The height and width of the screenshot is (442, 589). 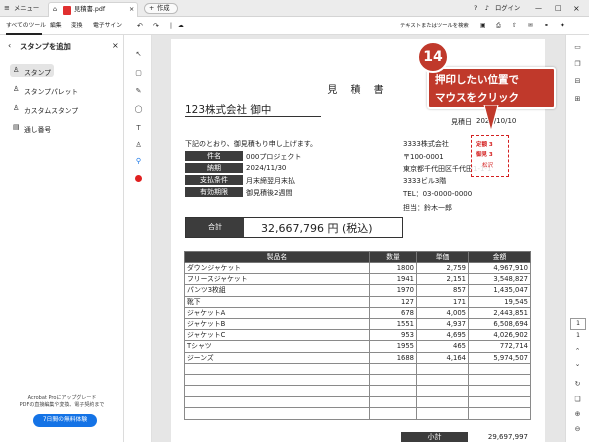 What do you see at coordinates (7, 8) in the screenshot?
I see `hamburger-icon: ≡` at bounding box center [7, 8].